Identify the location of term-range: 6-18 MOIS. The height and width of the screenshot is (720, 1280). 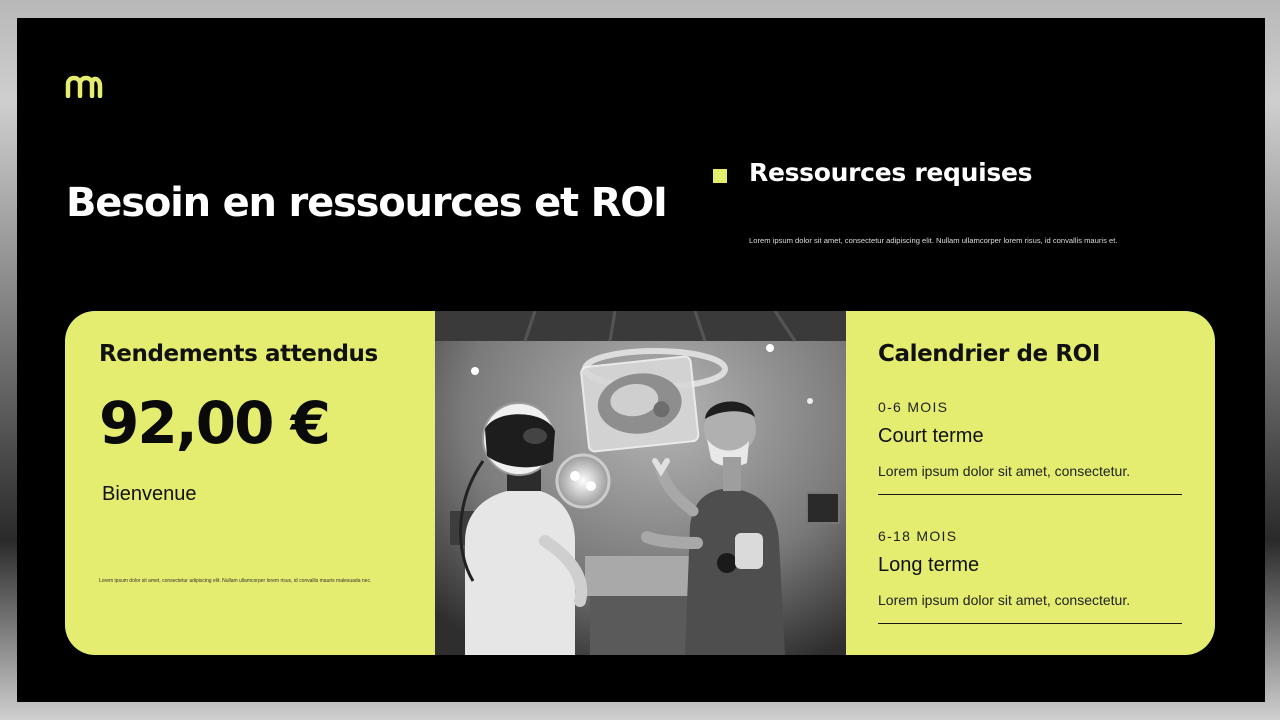
(918, 536).